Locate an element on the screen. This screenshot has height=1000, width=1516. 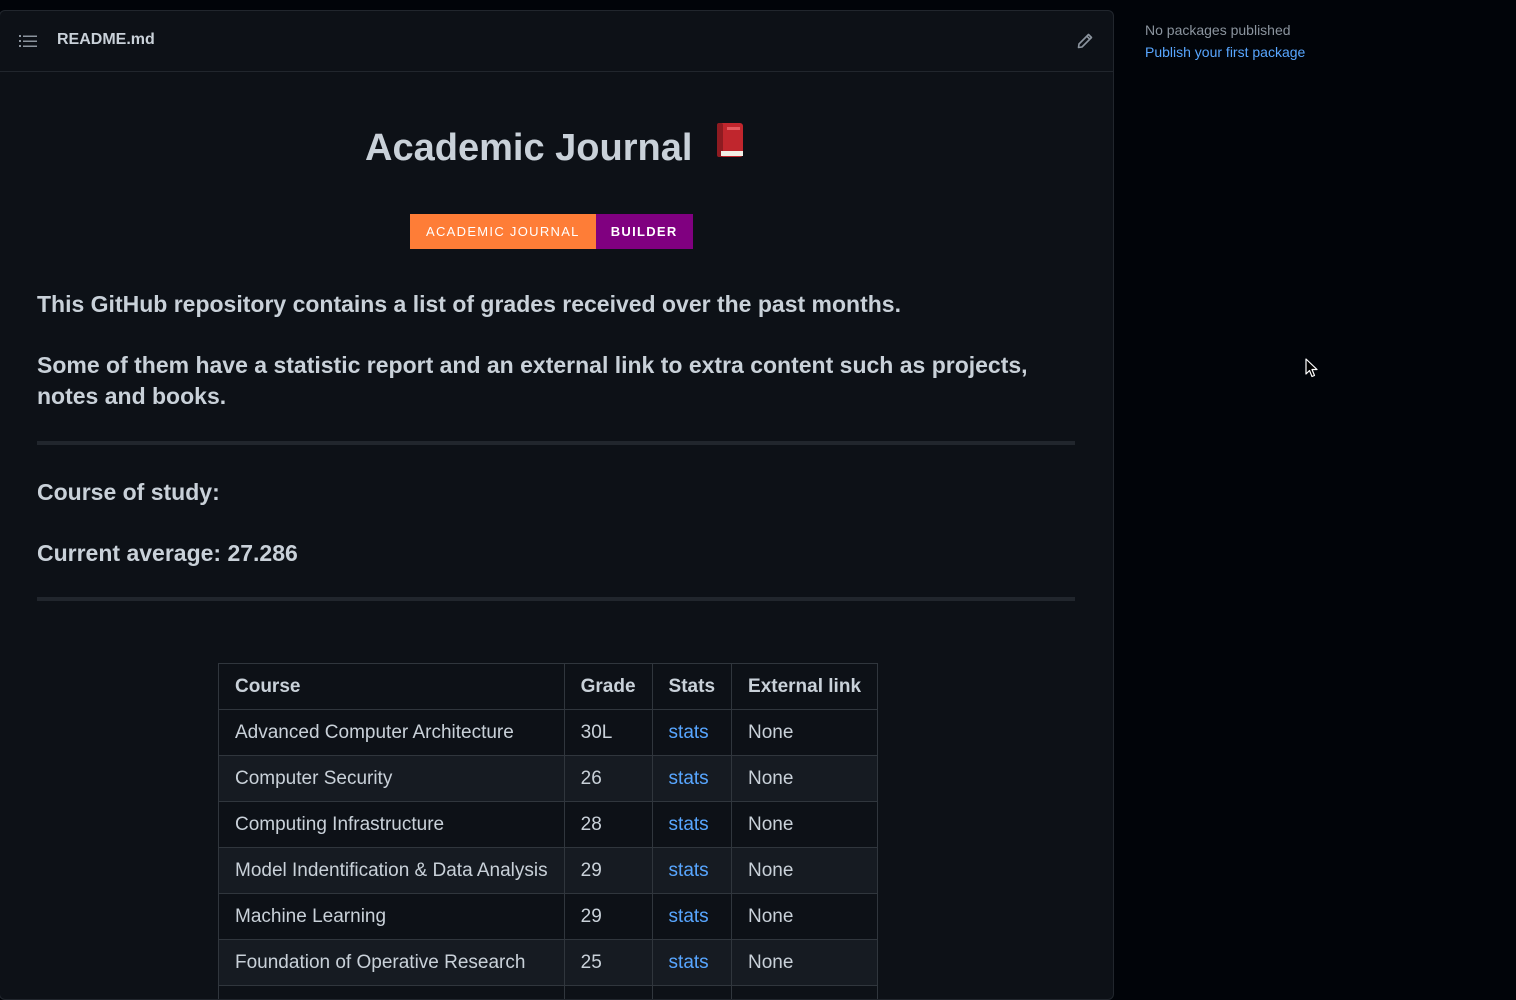
course-cell: Computer Security is located at coordinates (392, 779).